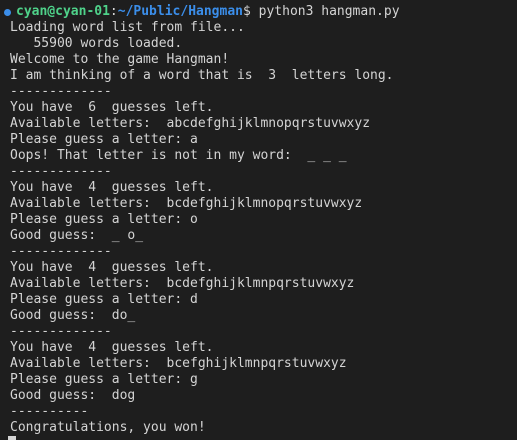 This screenshot has width=517, height=440. Describe the element at coordinates (246, 11) in the screenshot. I see `prompt-symbol: $` at that location.